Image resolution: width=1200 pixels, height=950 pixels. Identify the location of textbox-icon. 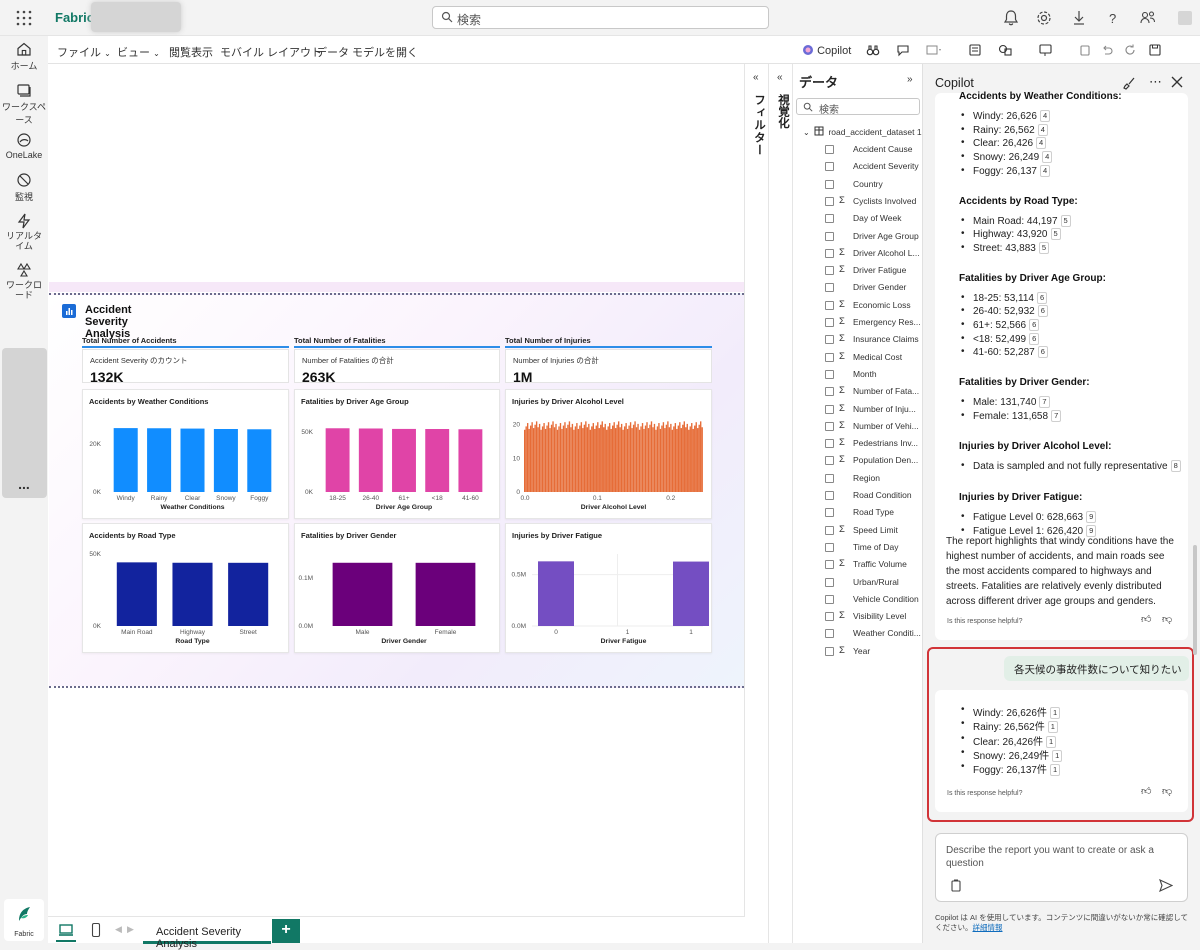
(934, 50).